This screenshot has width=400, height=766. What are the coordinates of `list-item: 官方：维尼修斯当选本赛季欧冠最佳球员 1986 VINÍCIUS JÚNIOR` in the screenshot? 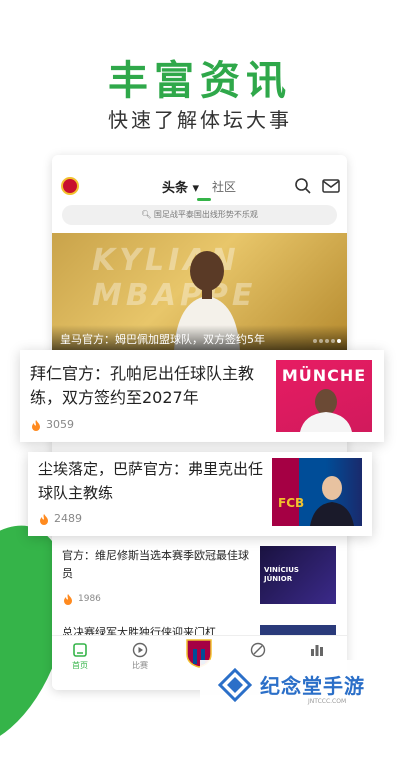 It's located at (199, 575).